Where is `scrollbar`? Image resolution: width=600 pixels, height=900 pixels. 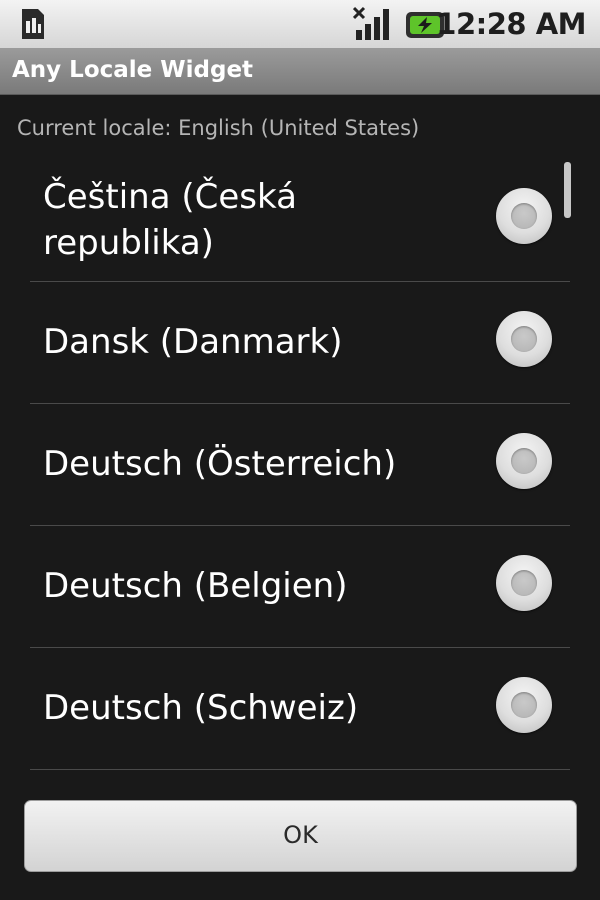 scrollbar is located at coordinates (567, 190).